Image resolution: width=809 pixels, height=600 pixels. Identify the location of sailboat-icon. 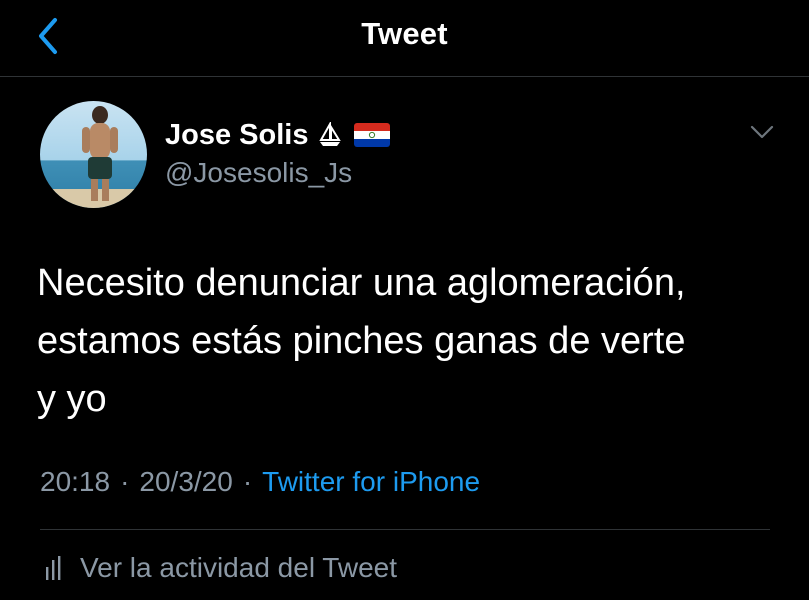
(330, 135).